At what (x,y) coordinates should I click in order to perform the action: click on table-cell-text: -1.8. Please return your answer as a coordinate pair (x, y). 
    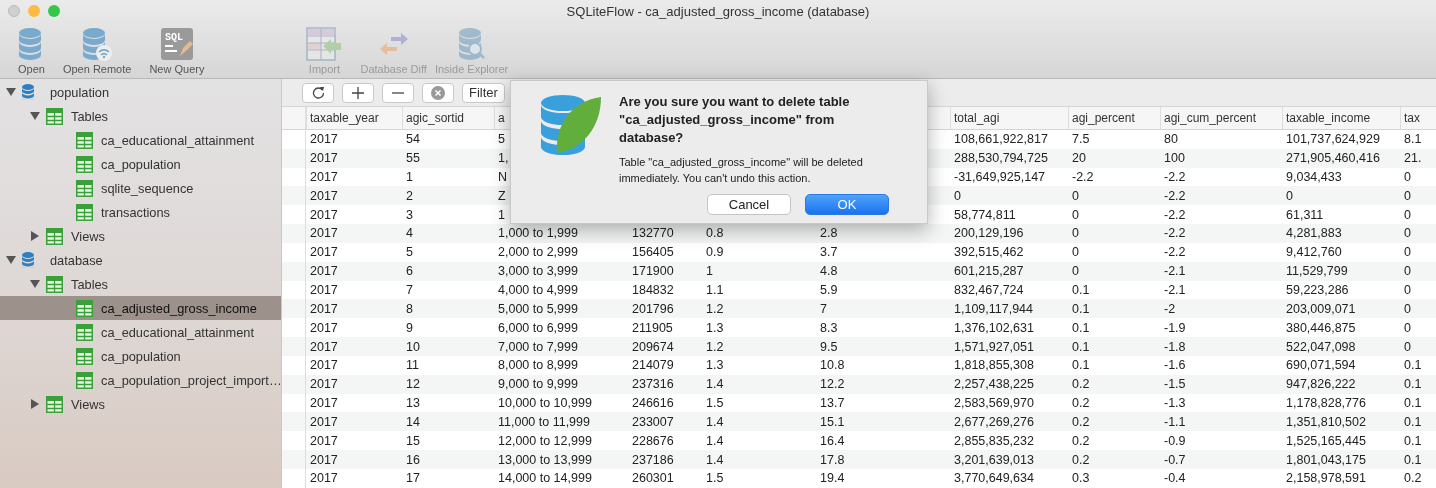
    Looking at the image, I should click on (1175, 346).